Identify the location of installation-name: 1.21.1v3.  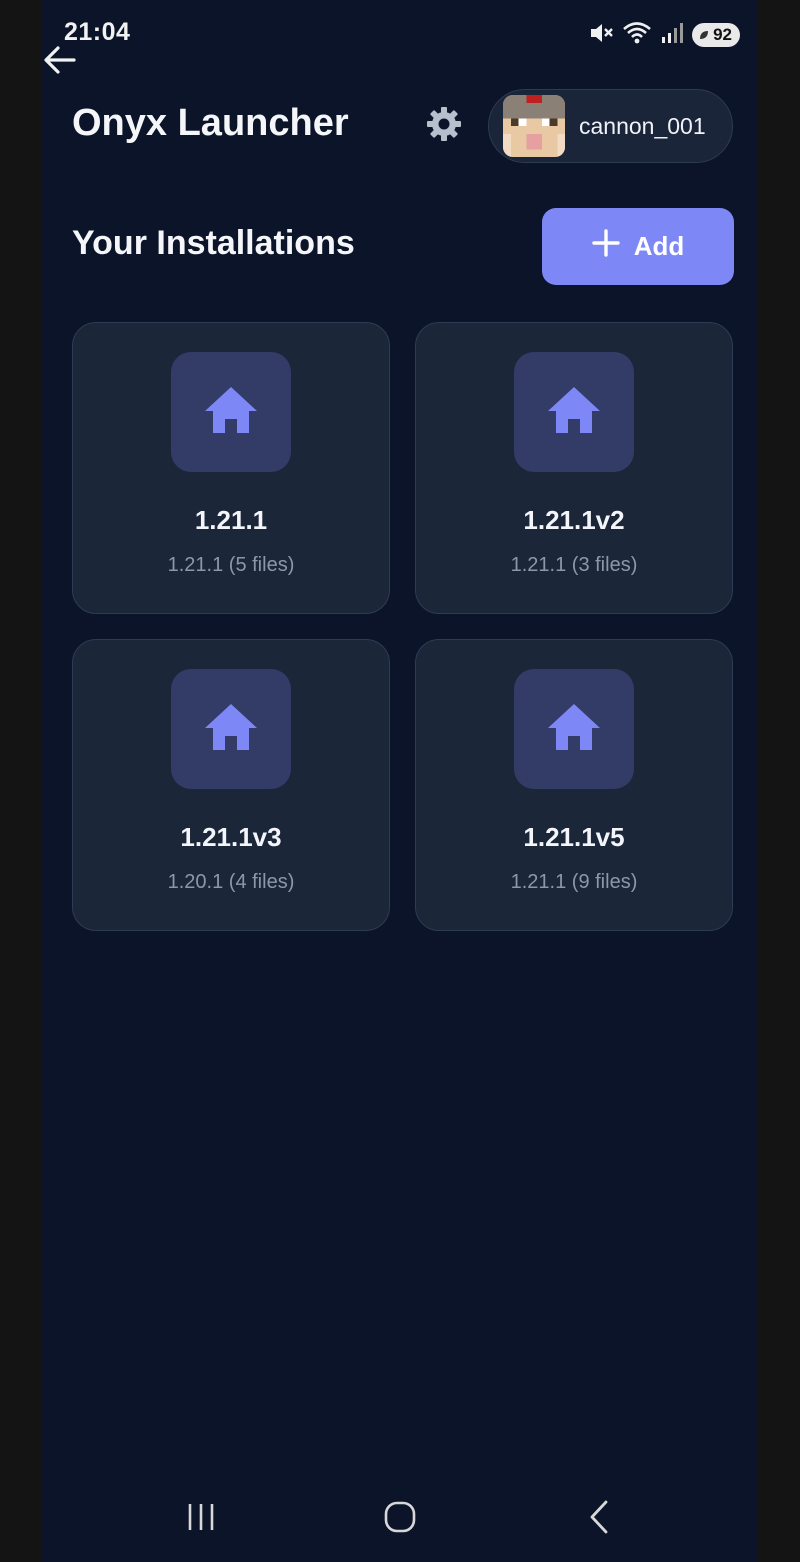
(231, 837).